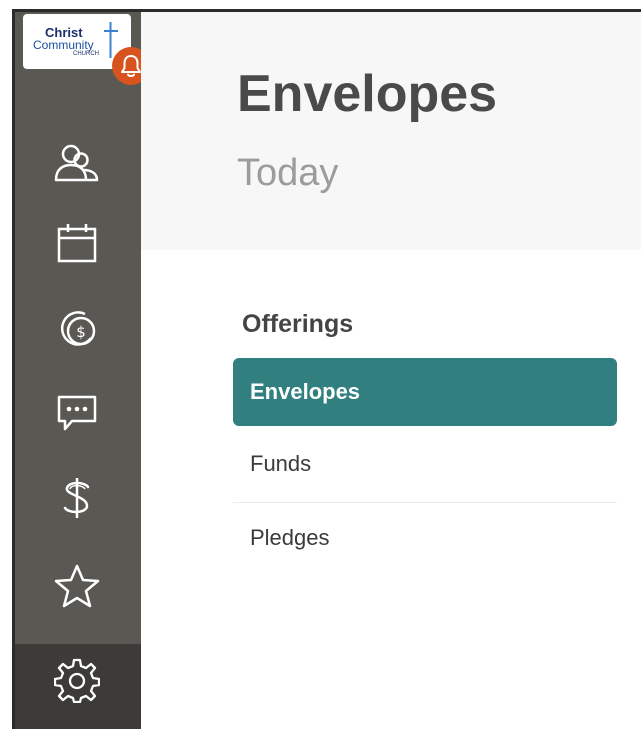 The height and width of the screenshot is (729, 641). I want to click on page-subtitle: Today, so click(288, 173).